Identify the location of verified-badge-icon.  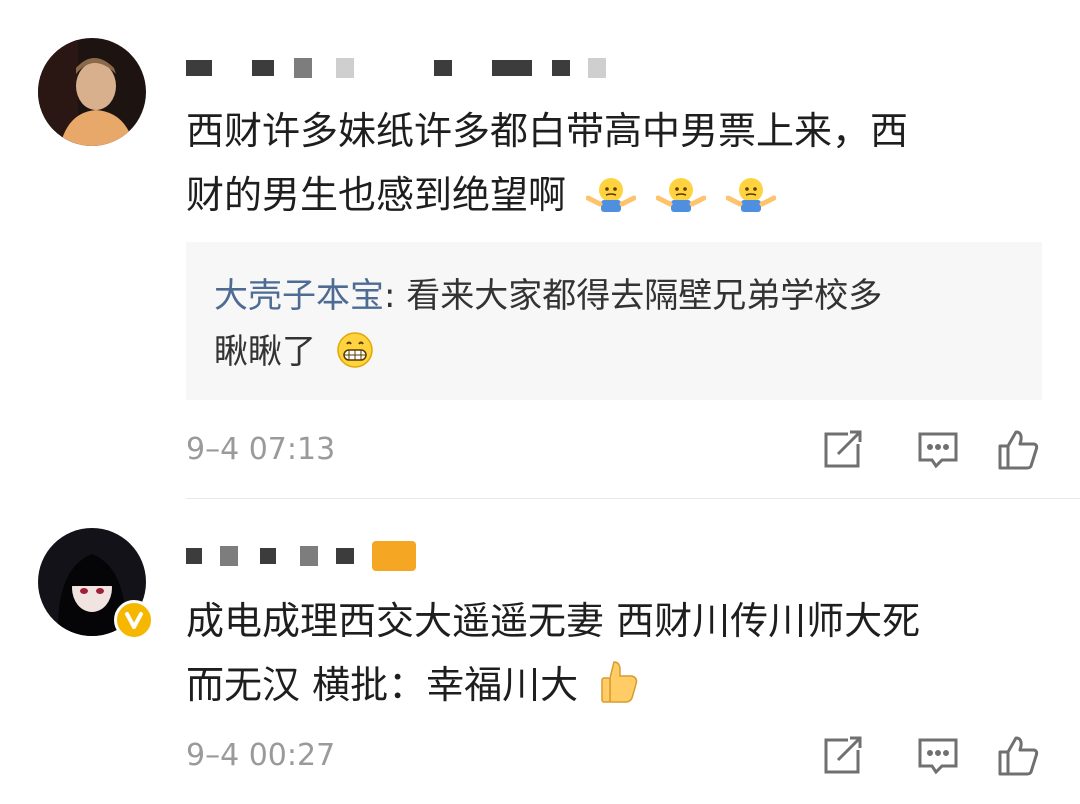
(134, 620).